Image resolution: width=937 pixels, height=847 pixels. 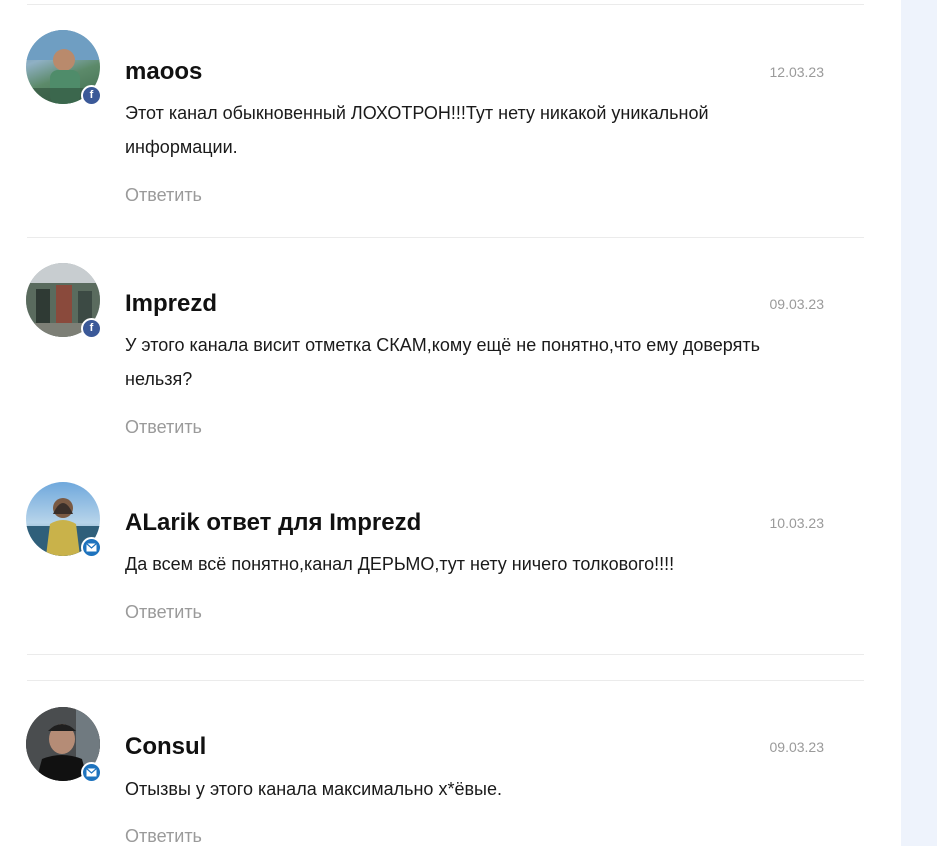 I want to click on comment-author: maoos, so click(x=163, y=72).